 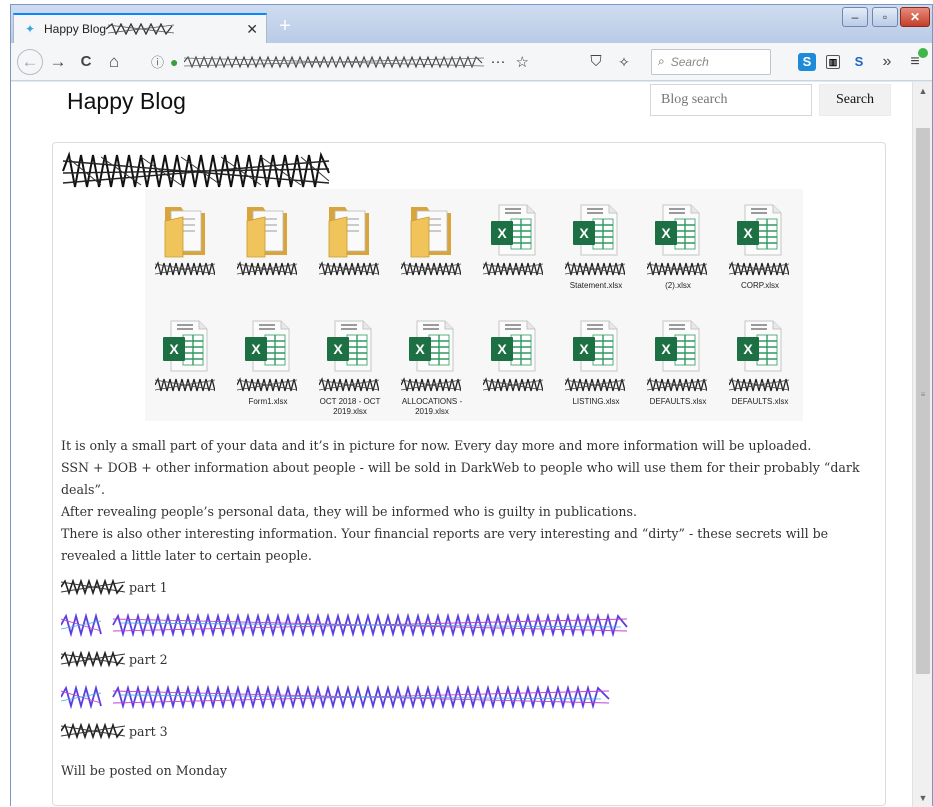 What do you see at coordinates (624, 62) in the screenshot?
I see `customize-icon: ✧` at bounding box center [624, 62].